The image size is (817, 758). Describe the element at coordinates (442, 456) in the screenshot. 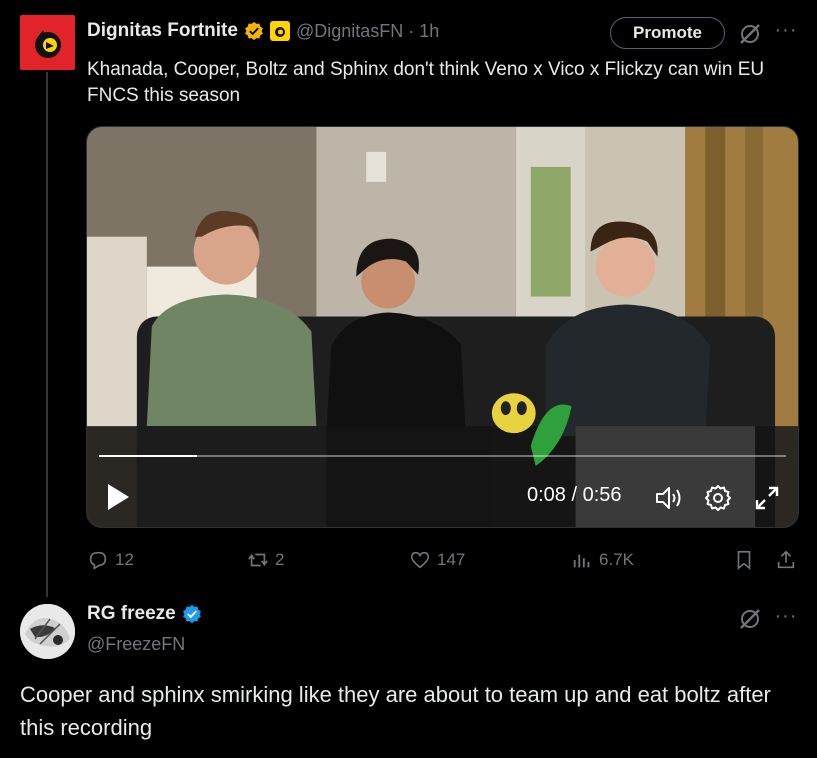

I see `progress-bar` at that location.